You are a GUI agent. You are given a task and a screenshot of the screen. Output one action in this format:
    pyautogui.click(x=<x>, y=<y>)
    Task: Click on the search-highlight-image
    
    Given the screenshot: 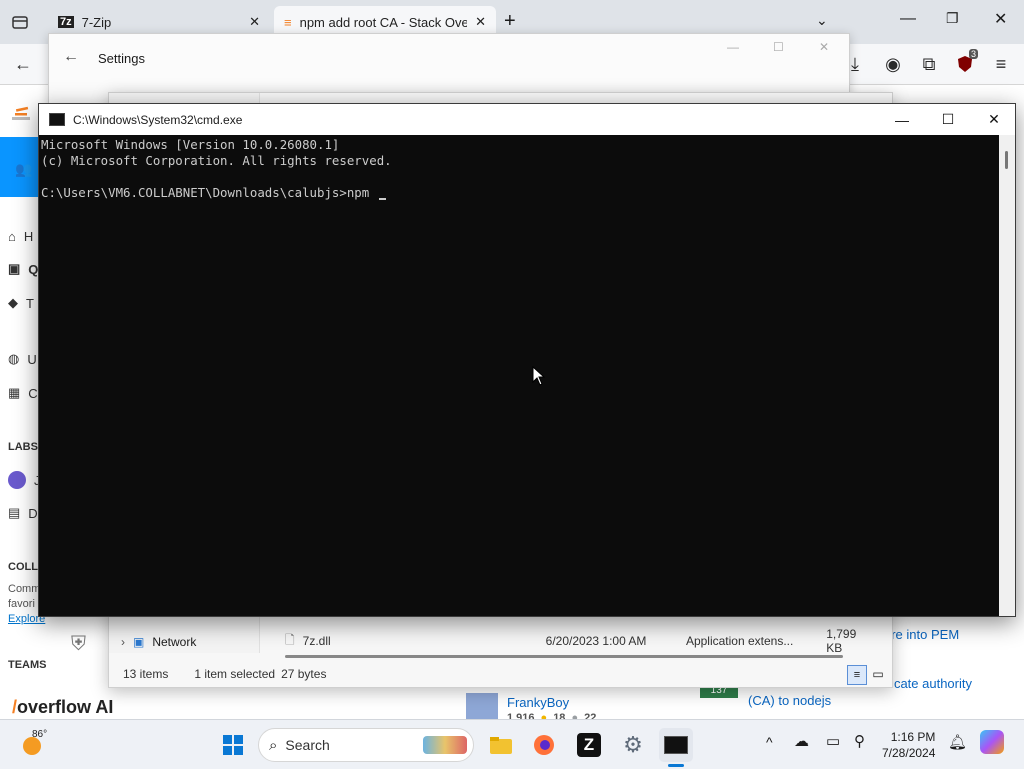 What is the action you would take?
    pyautogui.click(x=445, y=745)
    